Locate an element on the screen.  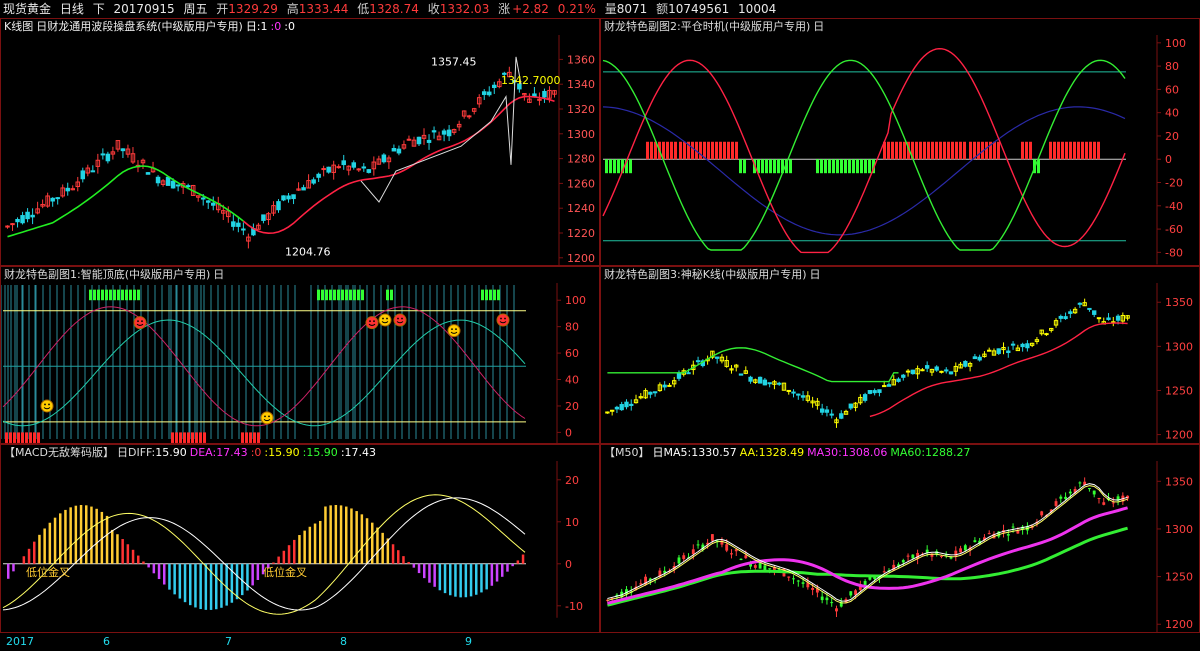
smart-top-bottom-chart: 100 80 60 40 20 0 is located at coordinates (300, 355).